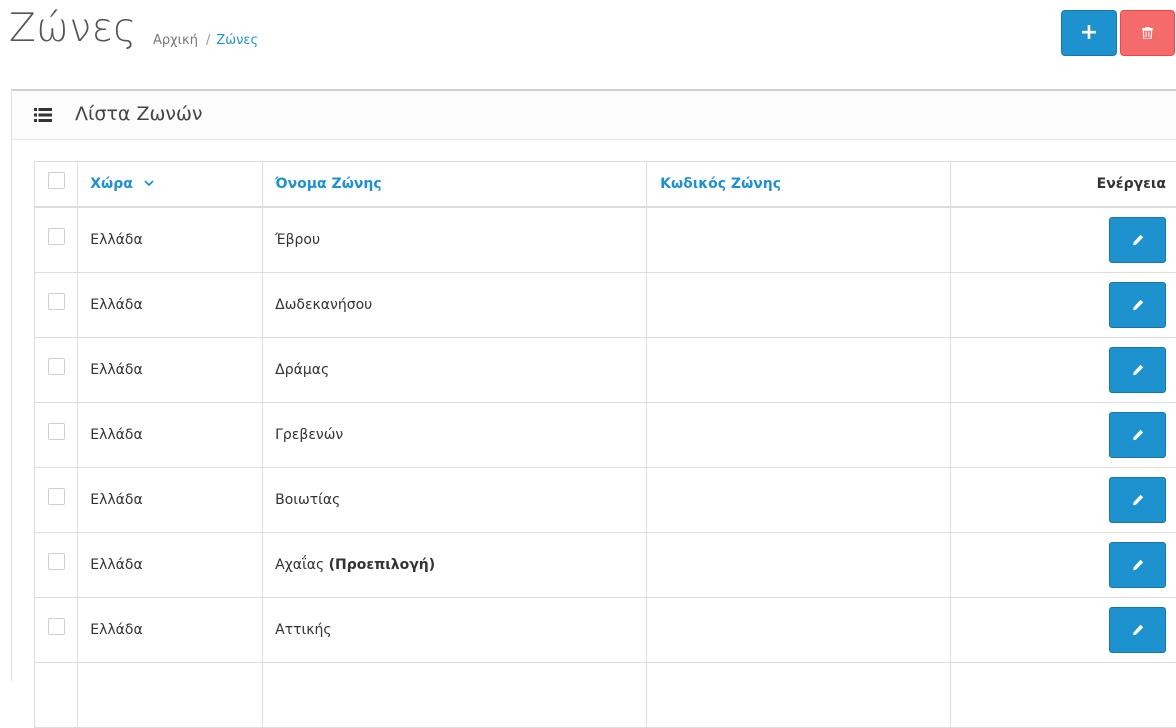 This screenshot has width=1176, height=728. Describe the element at coordinates (149, 183) in the screenshot. I see `chevron-down-icon` at that location.